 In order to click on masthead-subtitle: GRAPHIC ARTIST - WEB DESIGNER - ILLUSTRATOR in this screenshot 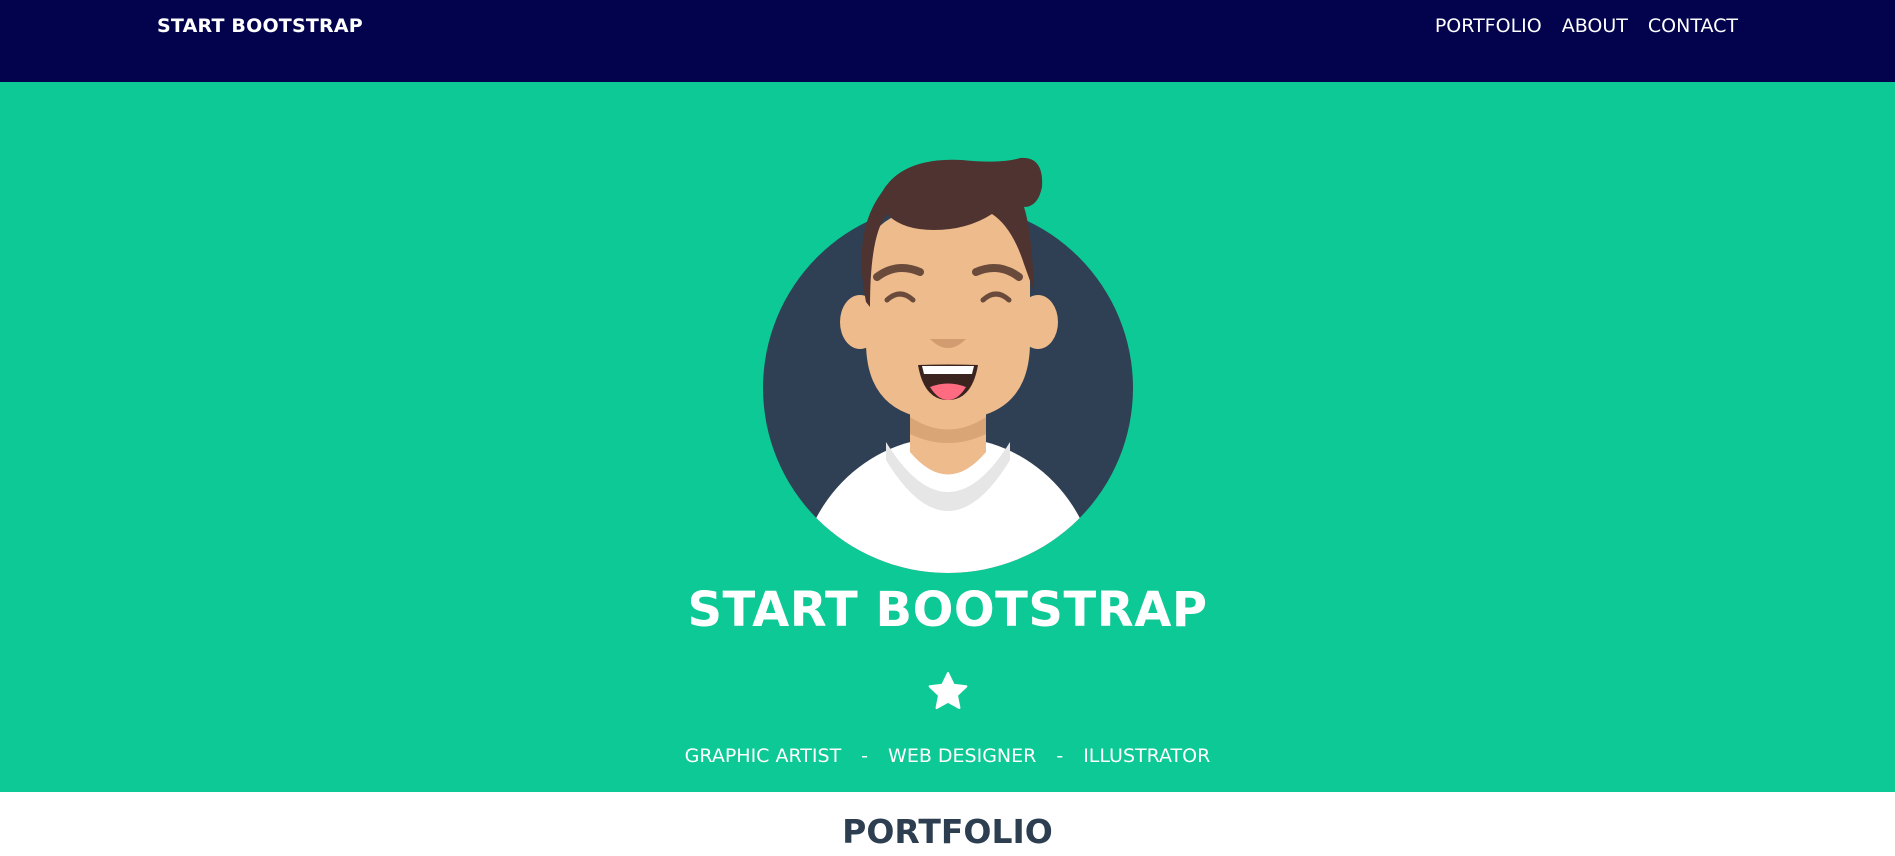, I will do `click(947, 756)`.